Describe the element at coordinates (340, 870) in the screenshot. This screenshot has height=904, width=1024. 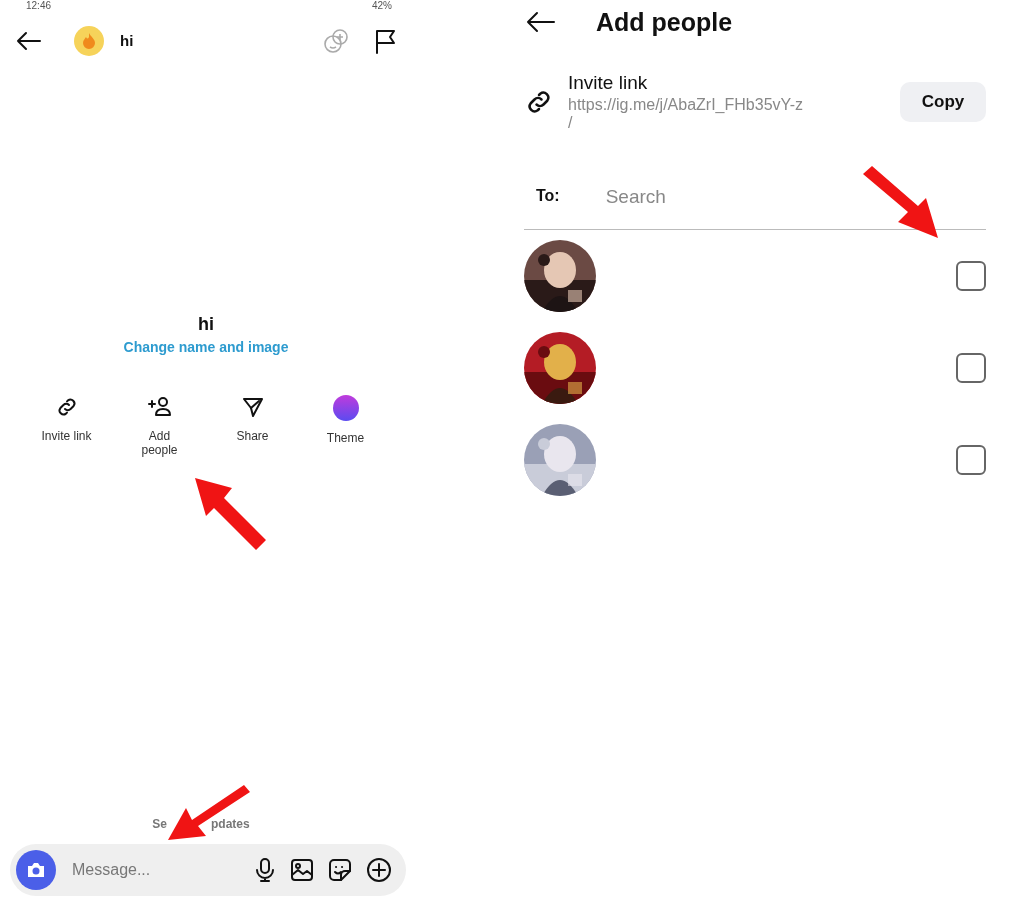
I see `sticker-icon` at that location.